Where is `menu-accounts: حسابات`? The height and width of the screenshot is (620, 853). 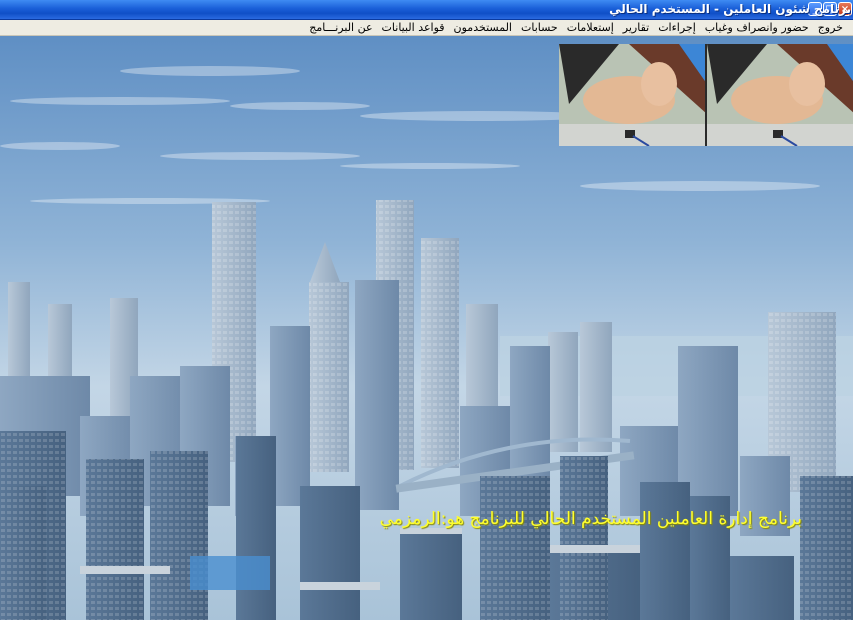
menu-accounts: حسابات is located at coordinates (539, 27).